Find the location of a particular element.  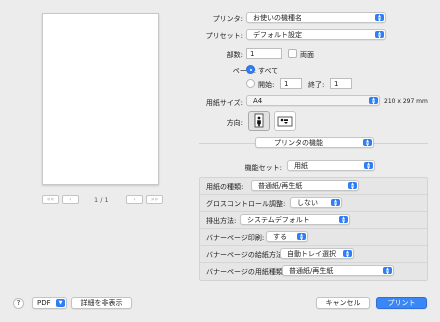

pages-range-radio is located at coordinates (250, 83).